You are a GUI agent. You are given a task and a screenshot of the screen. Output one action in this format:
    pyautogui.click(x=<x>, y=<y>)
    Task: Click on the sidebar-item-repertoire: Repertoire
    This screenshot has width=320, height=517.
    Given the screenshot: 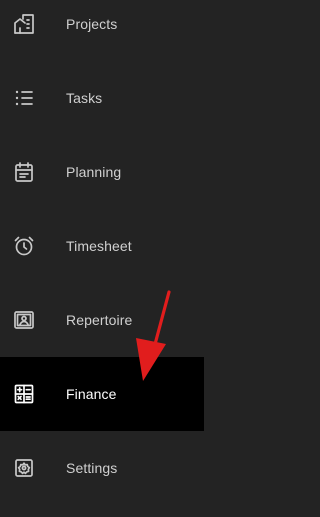 What is the action you would take?
    pyautogui.click(x=102, y=320)
    